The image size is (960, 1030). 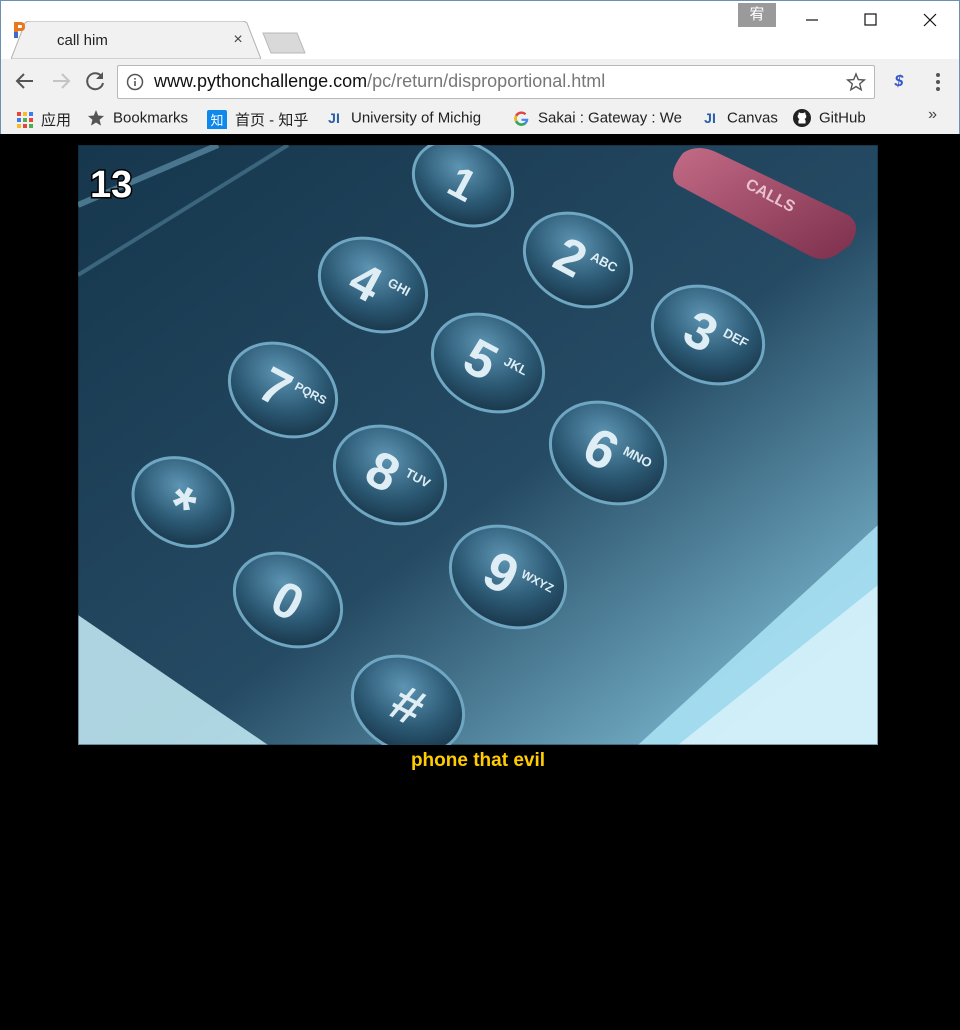 I want to click on tab-title: call him, so click(x=82, y=40).